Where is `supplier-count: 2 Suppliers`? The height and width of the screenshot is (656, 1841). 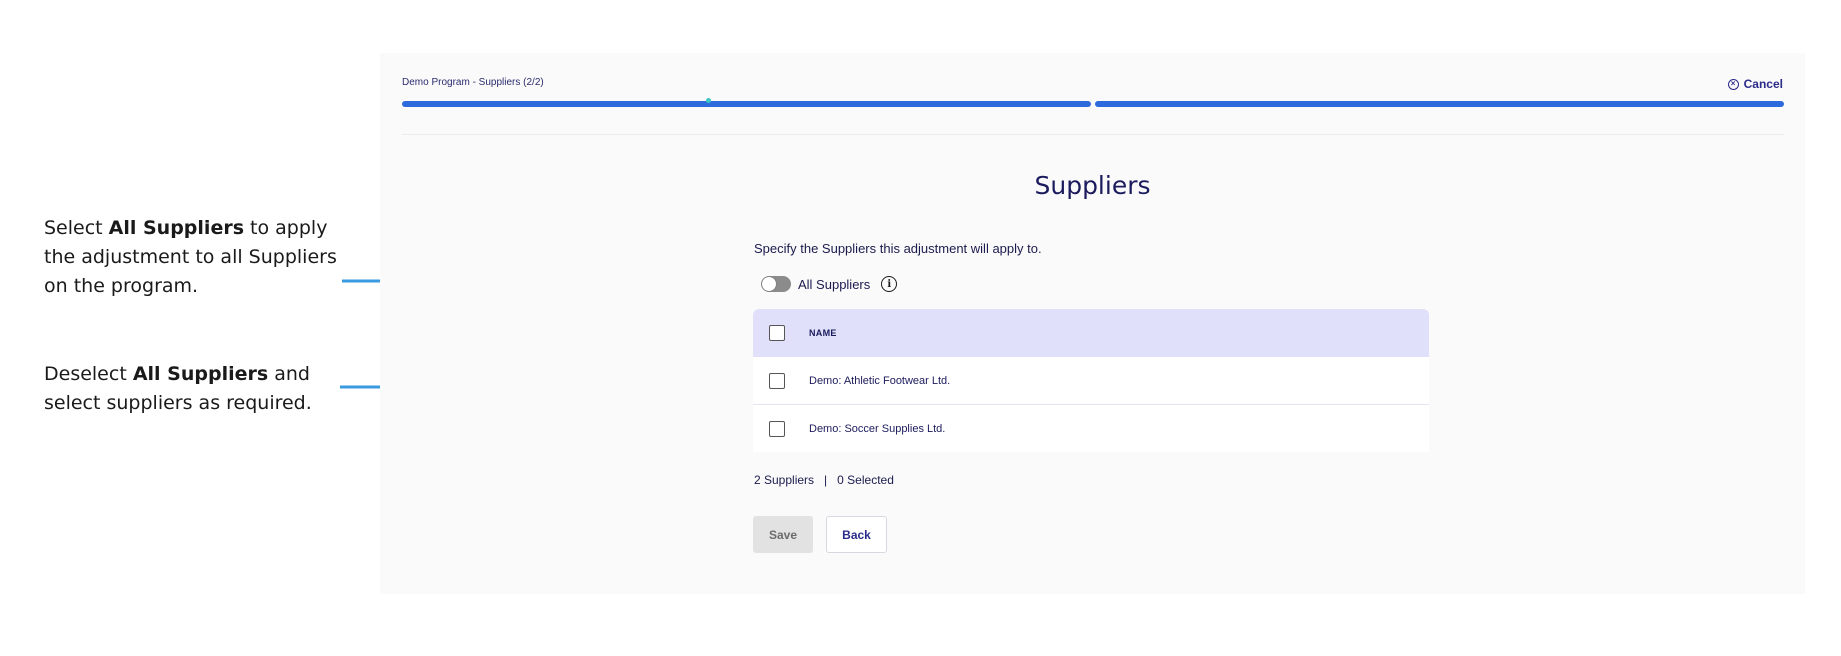
supplier-count: 2 Suppliers is located at coordinates (784, 480).